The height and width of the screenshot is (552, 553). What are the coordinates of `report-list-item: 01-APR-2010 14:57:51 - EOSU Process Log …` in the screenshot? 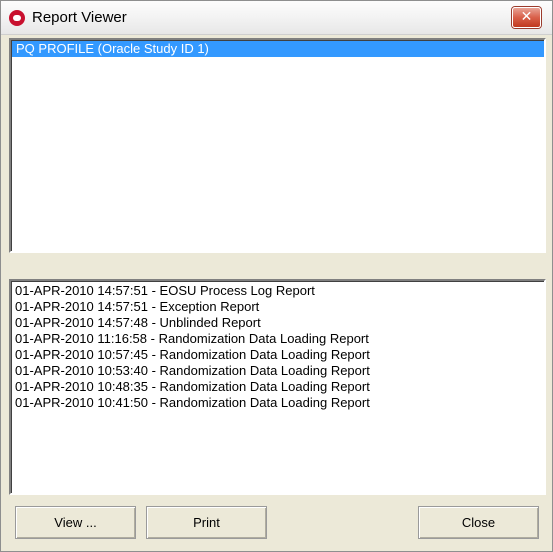 It's located at (277, 291).